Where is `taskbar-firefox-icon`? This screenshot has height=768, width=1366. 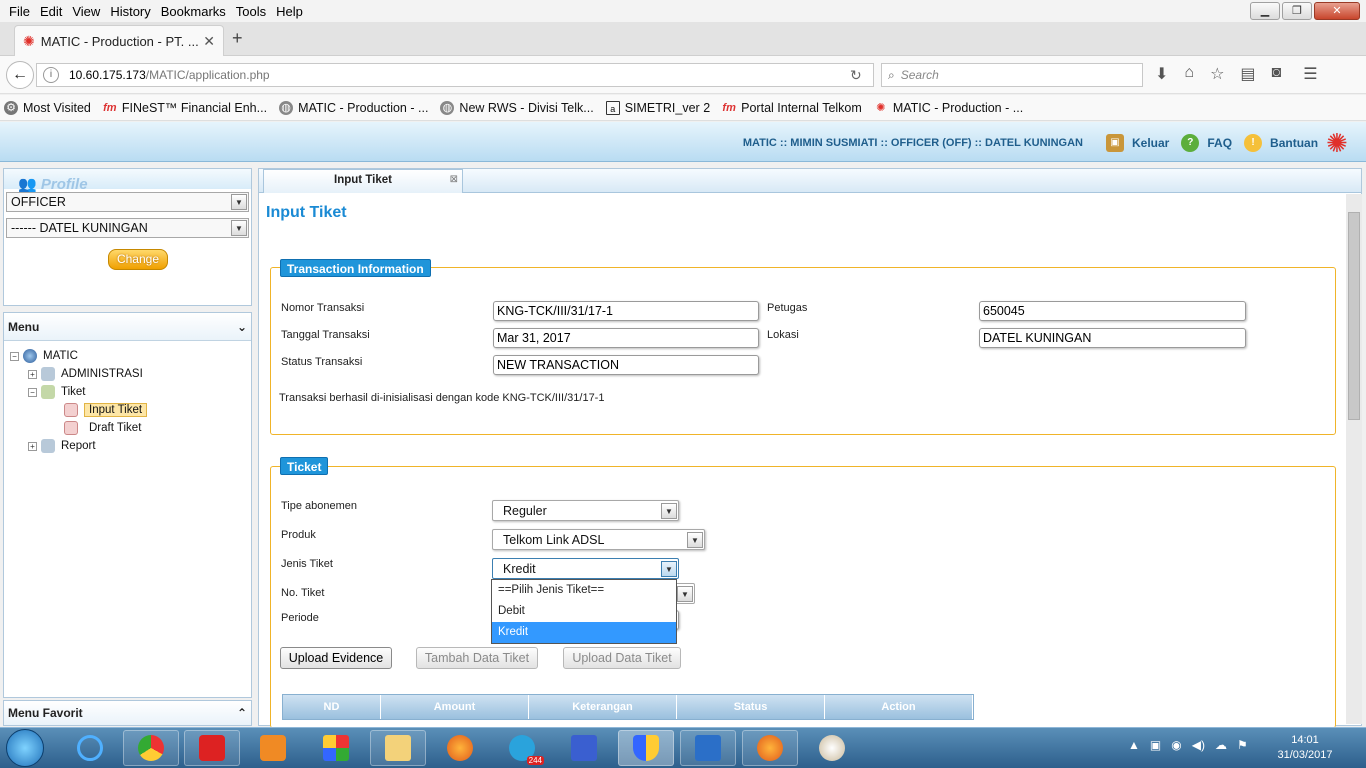 taskbar-firefox-icon is located at coordinates (460, 748).